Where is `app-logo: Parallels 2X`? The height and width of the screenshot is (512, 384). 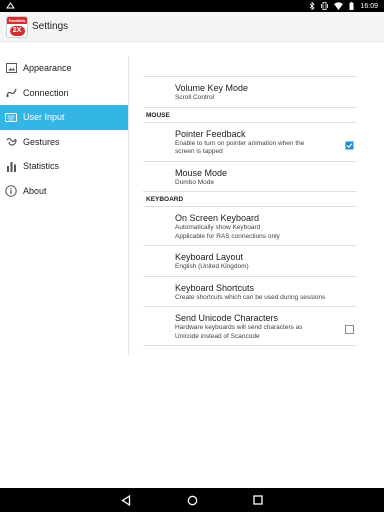 app-logo: Parallels 2X is located at coordinates (17, 26).